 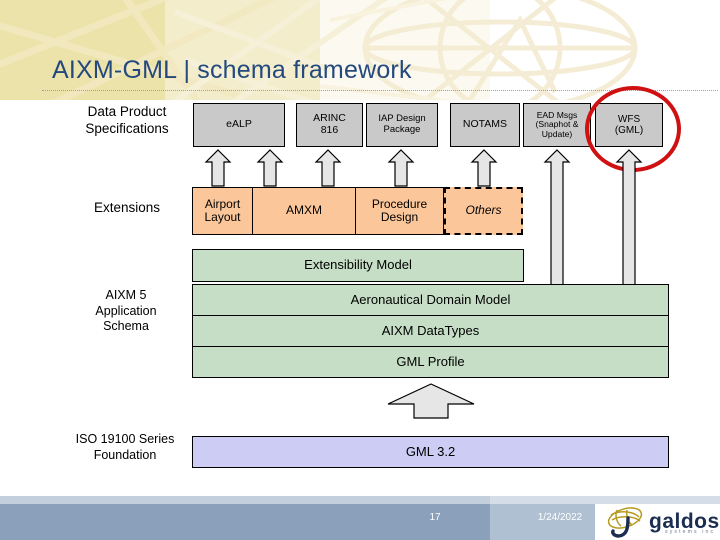 I want to click on box-ead-msgs: EAD Msgs (Snaphot & Update), so click(x=557, y=125).